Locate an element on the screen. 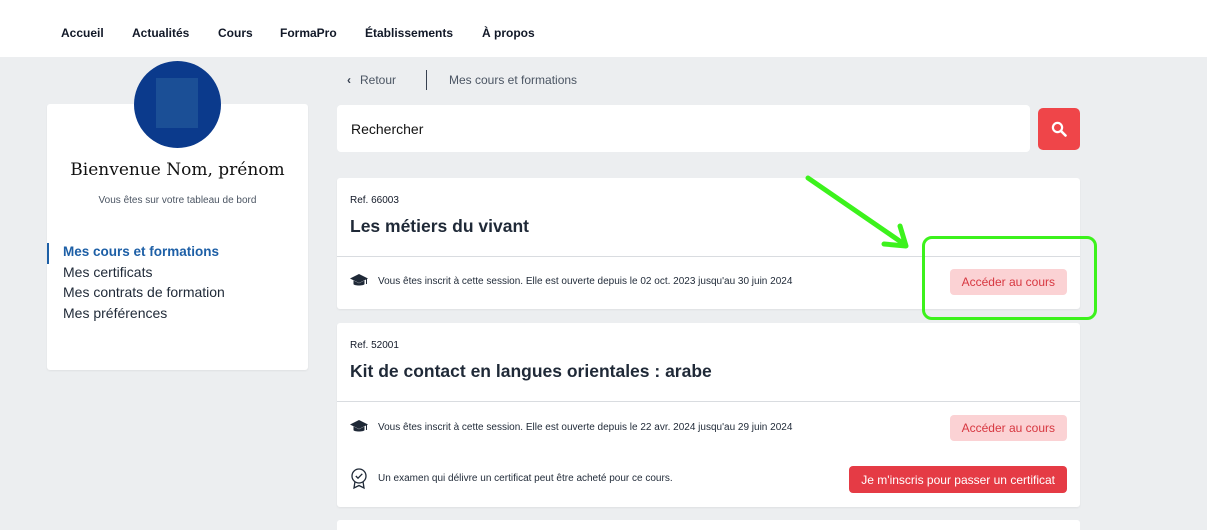 This screenshot has height=530, width=1207. search-button is located at coordinates (1059, 129).